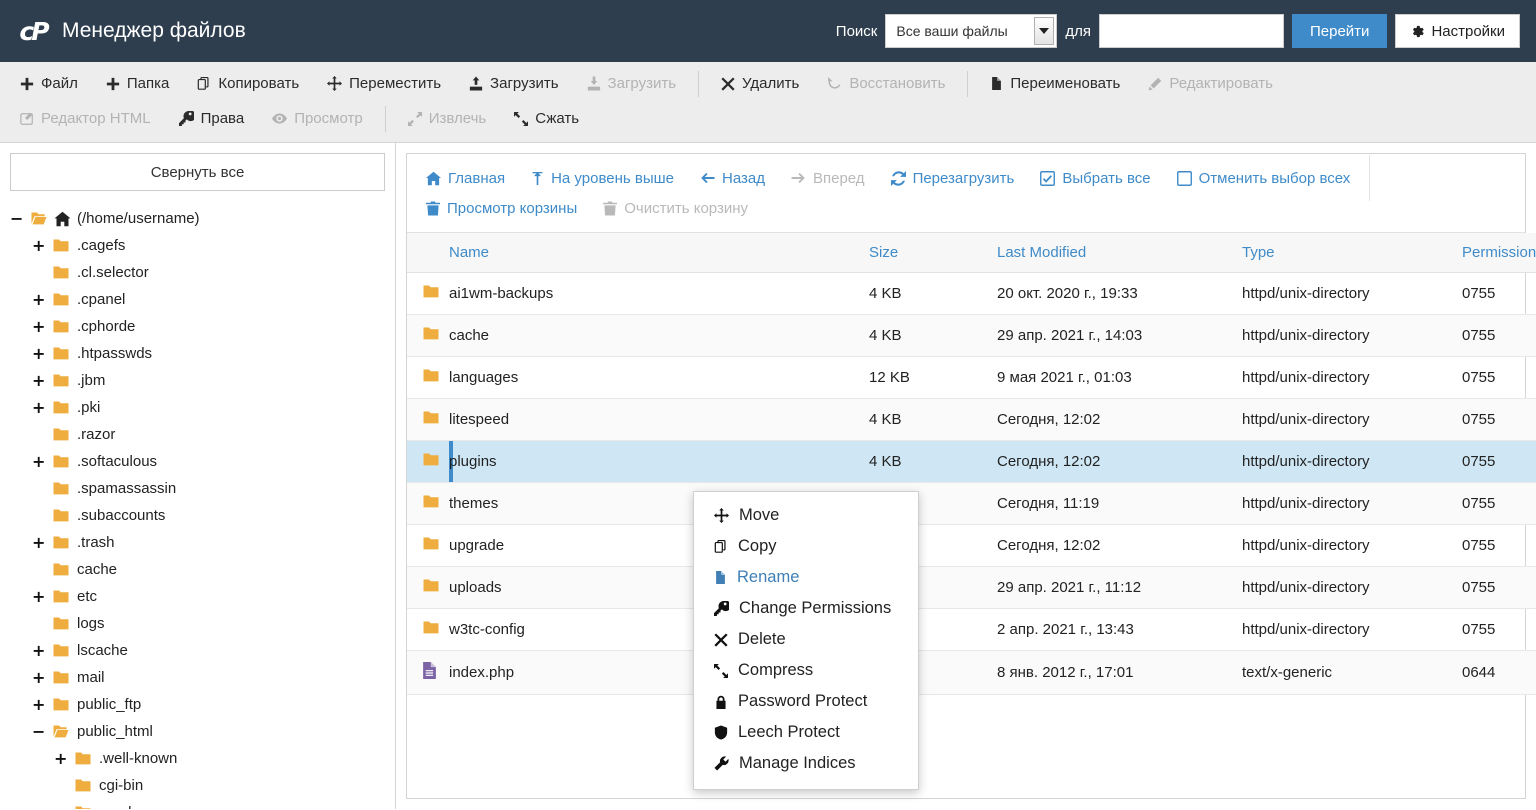 The height and width of the screenshot is (810, 1536). Describe the element at coordinates (197, 272) in the screenshot. I see `tree-item-.cl.selector: +.cl.selector` at that location.